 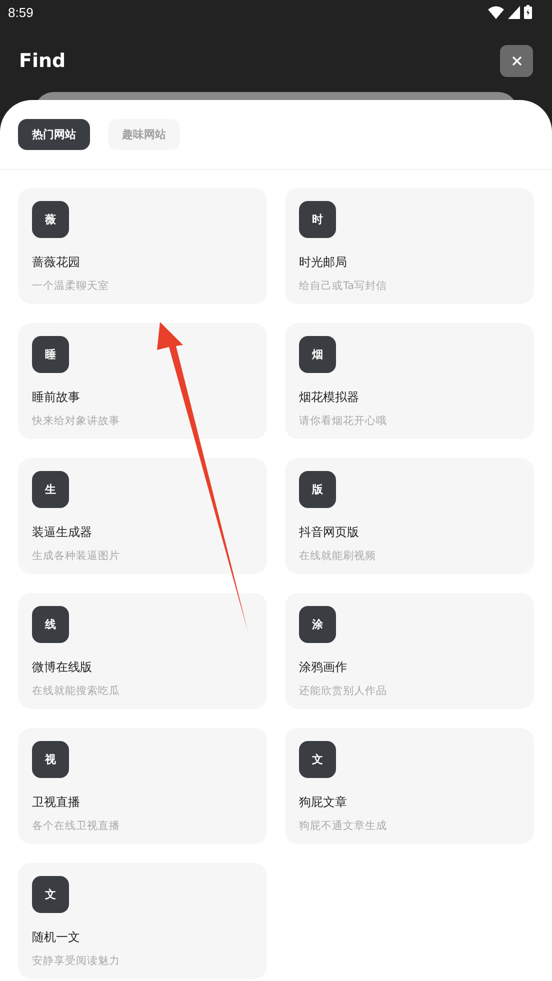 What do you see at coordinates (343, 691) in the screenshot?
I see `site-subtitle: 还能欣赏别人作品` at bounding box center [343, 691].